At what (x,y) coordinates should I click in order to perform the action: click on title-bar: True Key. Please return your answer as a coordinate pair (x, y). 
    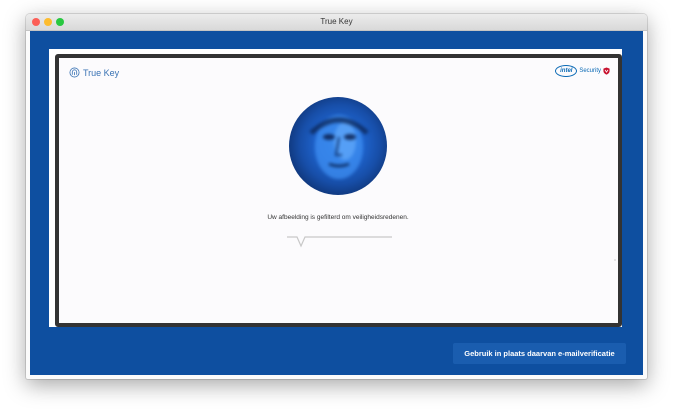
    Looking at the image, I should click on (336, 22).